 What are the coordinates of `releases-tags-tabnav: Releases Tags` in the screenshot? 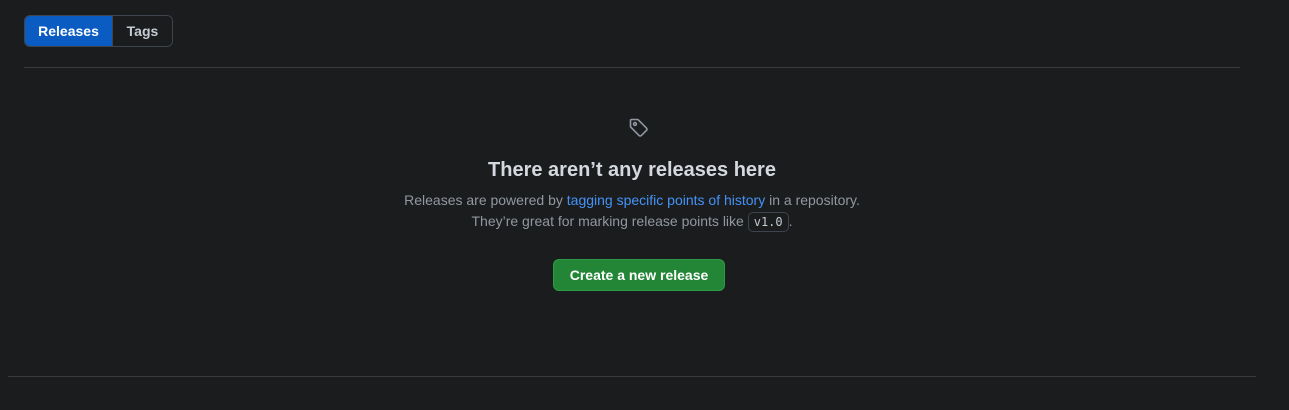 It's located at (98, 31).